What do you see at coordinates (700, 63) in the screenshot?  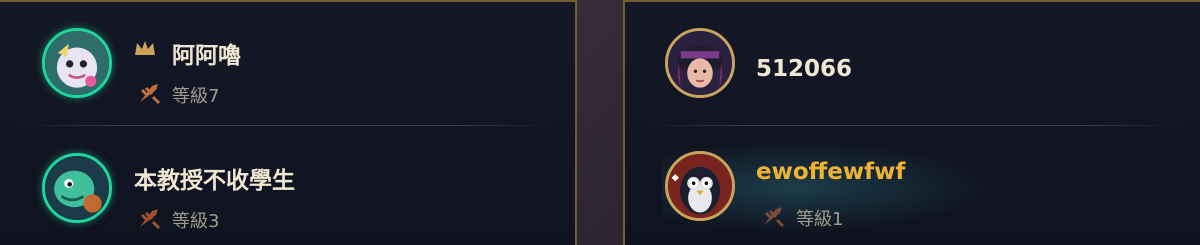 I see `champion-portrait-icon` at bounding box center [700, 63].